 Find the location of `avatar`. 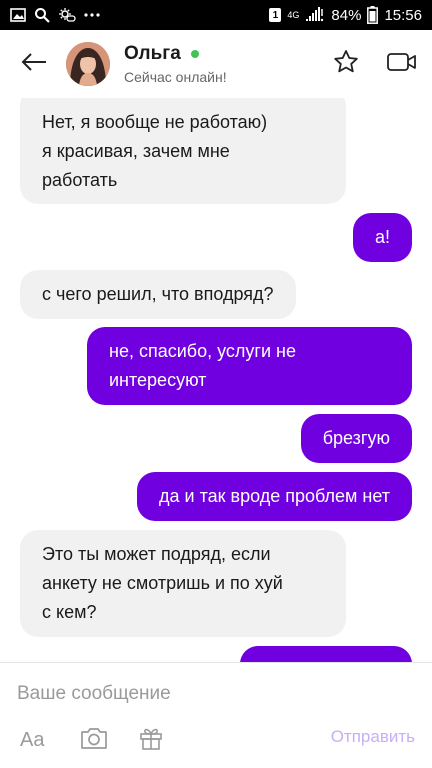

avatar is located at coordinates (88, 64).